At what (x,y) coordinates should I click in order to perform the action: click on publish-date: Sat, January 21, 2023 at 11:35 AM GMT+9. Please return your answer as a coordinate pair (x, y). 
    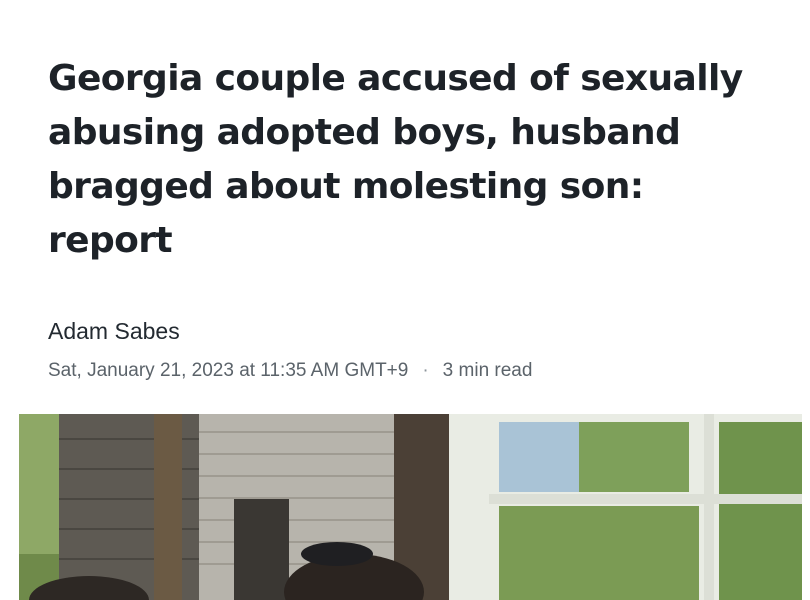
    Looking at the image, I should click on (228, 370).